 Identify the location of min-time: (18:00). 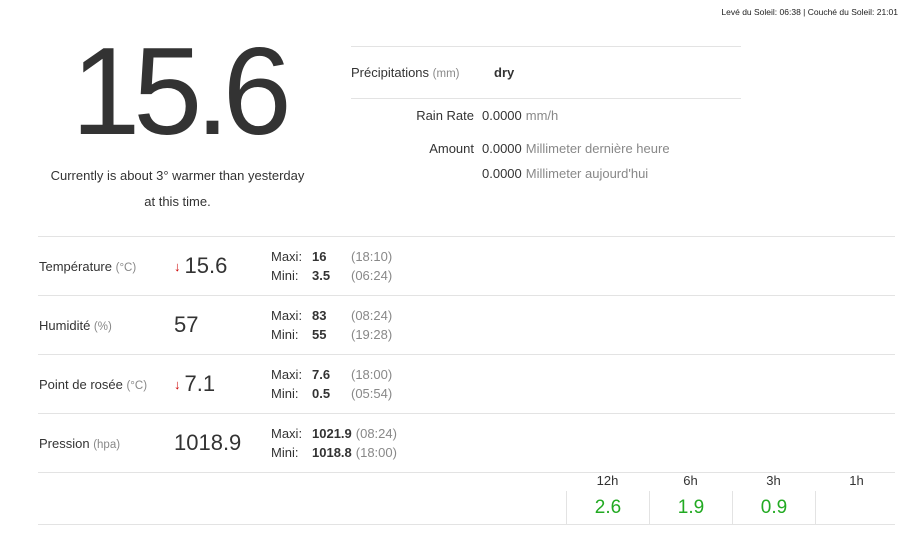
(376, 452).